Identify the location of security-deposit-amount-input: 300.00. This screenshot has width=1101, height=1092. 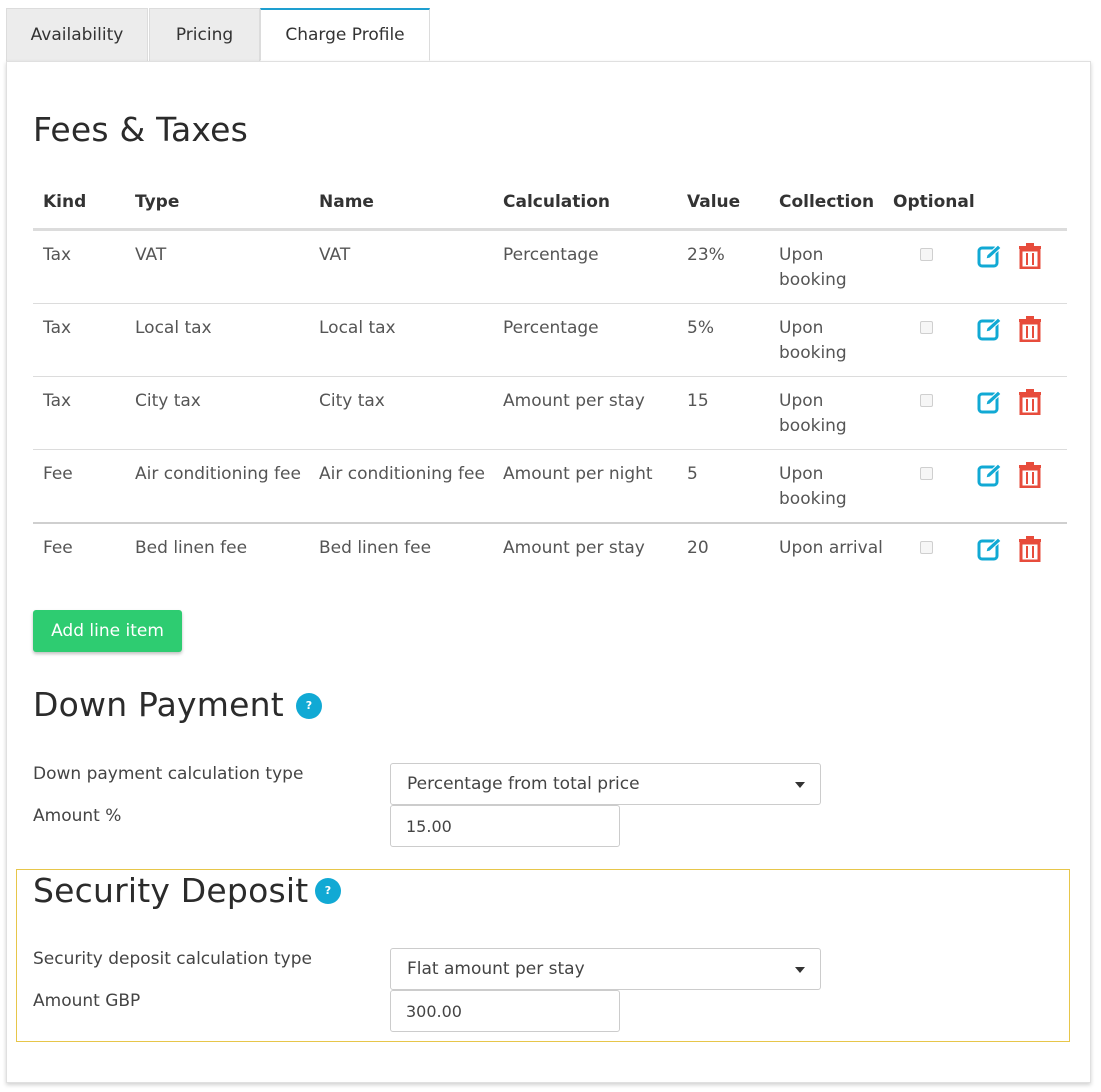
(505, 1011).